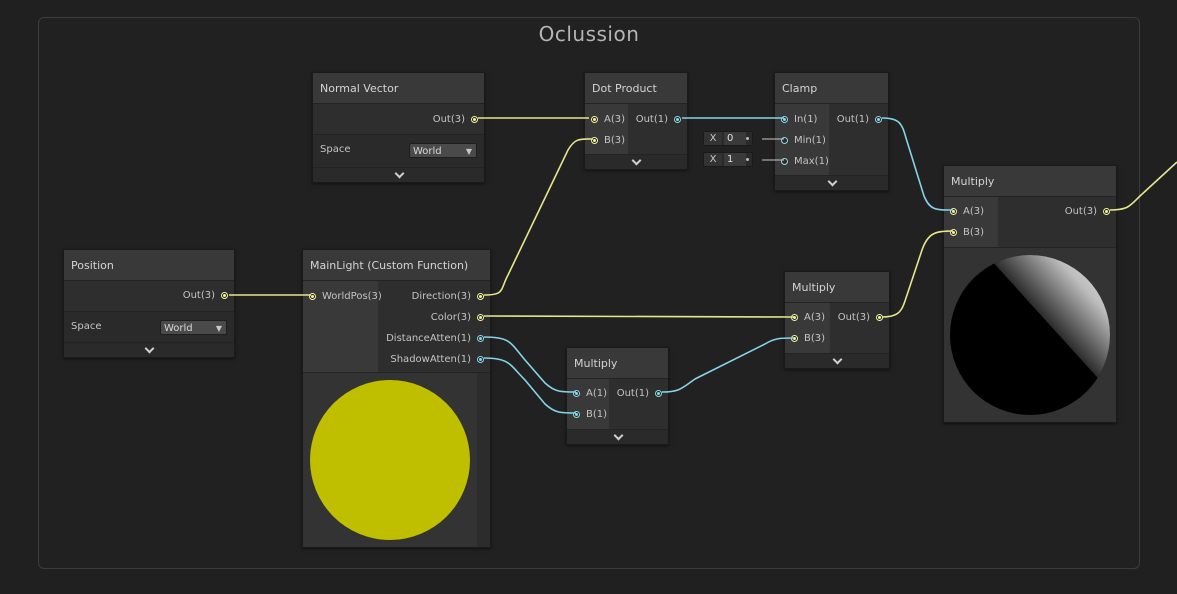 Image resolution: width=1177 pixels, height=594 pixels. I want to click on port-label: Direction(3), so click(441, 296).